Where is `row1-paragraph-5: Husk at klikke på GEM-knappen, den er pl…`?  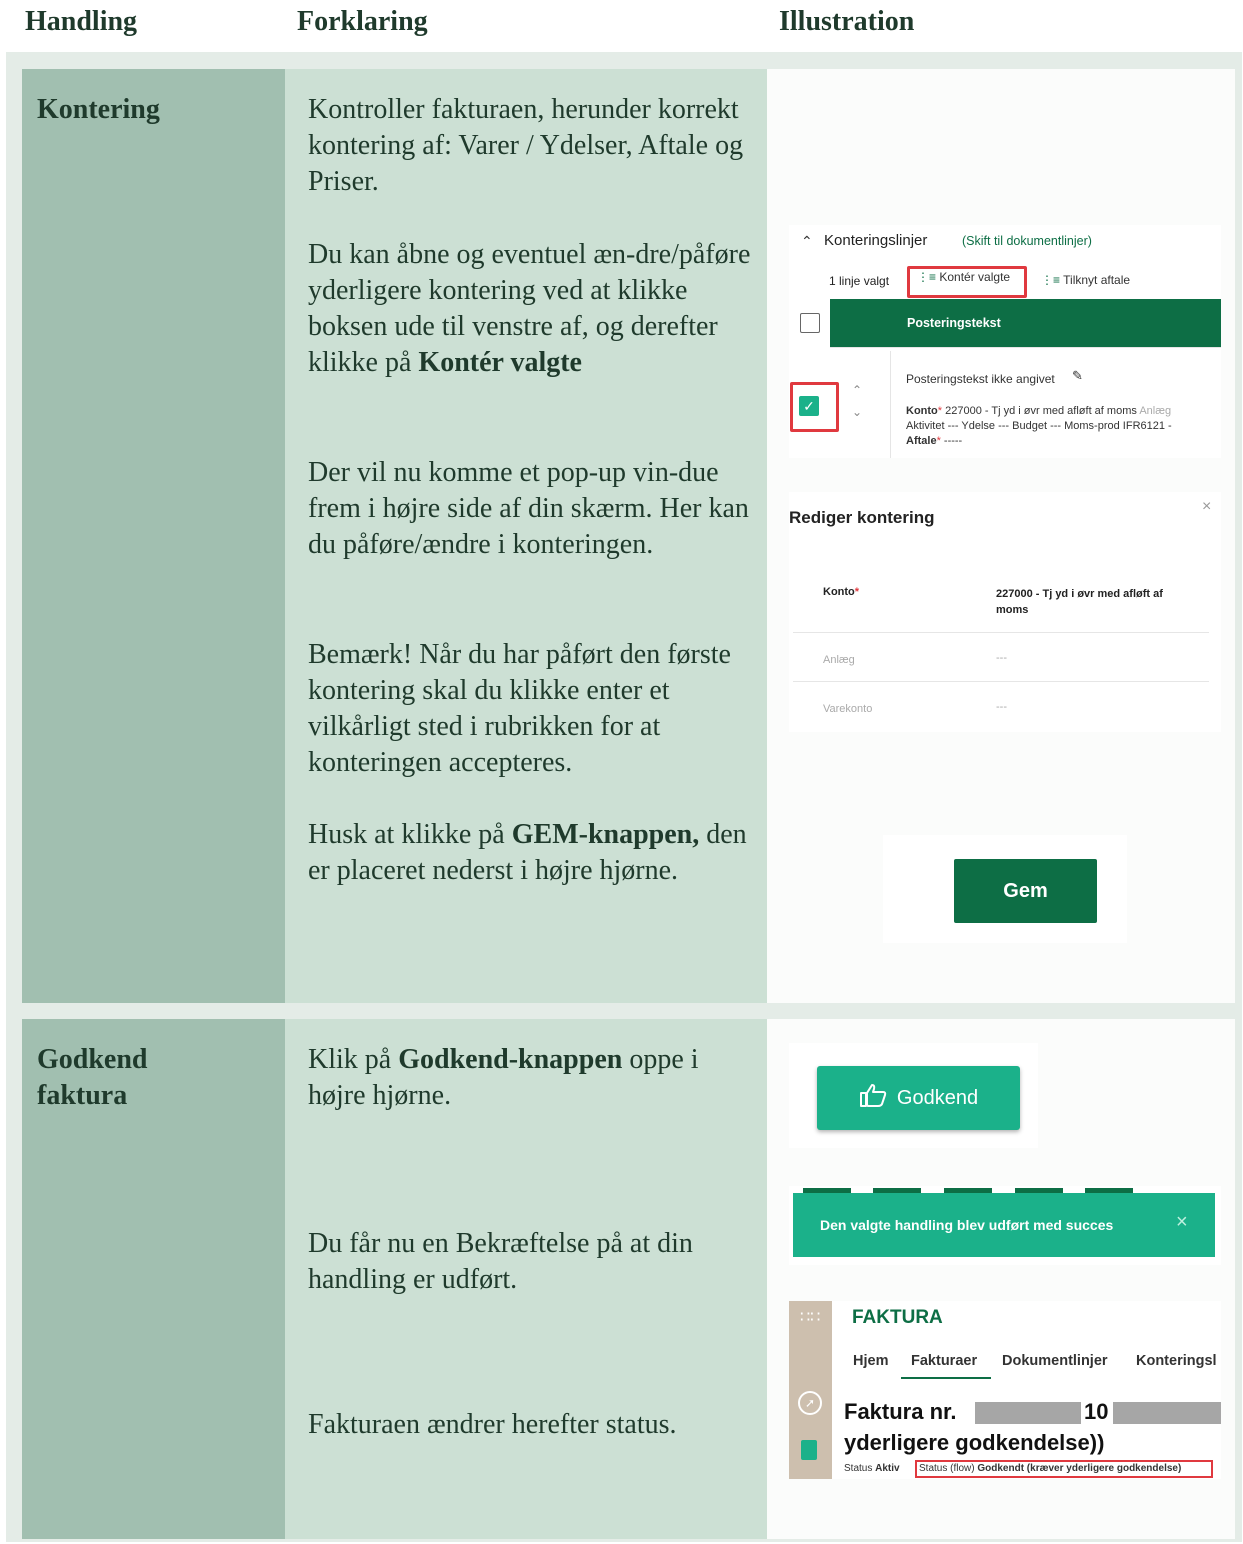 row1-paragraph-5: Husk at klikke på GEM-knappen, den er pl… is located at coordinates (530, 853).